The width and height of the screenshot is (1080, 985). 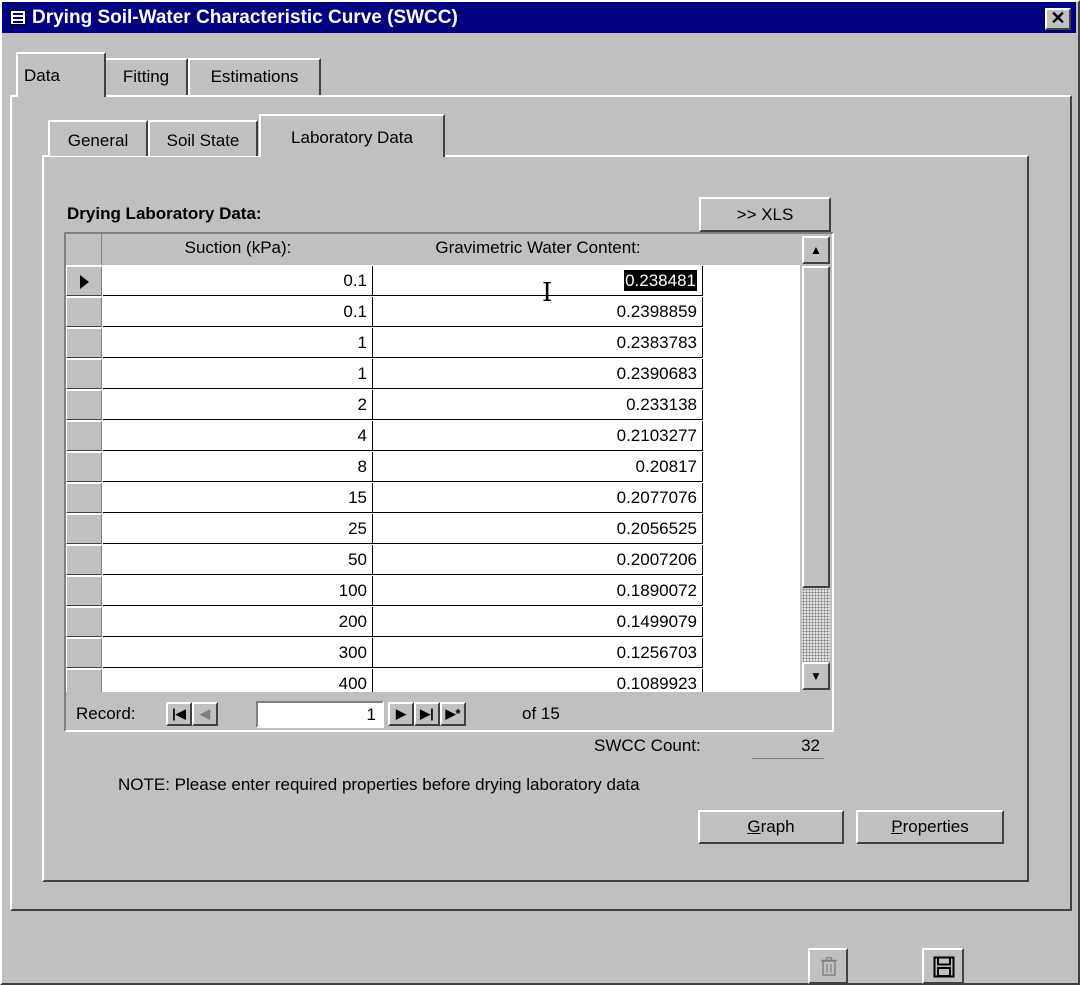 I want to click on properties-button: Properties, so click(x=930, y=827).